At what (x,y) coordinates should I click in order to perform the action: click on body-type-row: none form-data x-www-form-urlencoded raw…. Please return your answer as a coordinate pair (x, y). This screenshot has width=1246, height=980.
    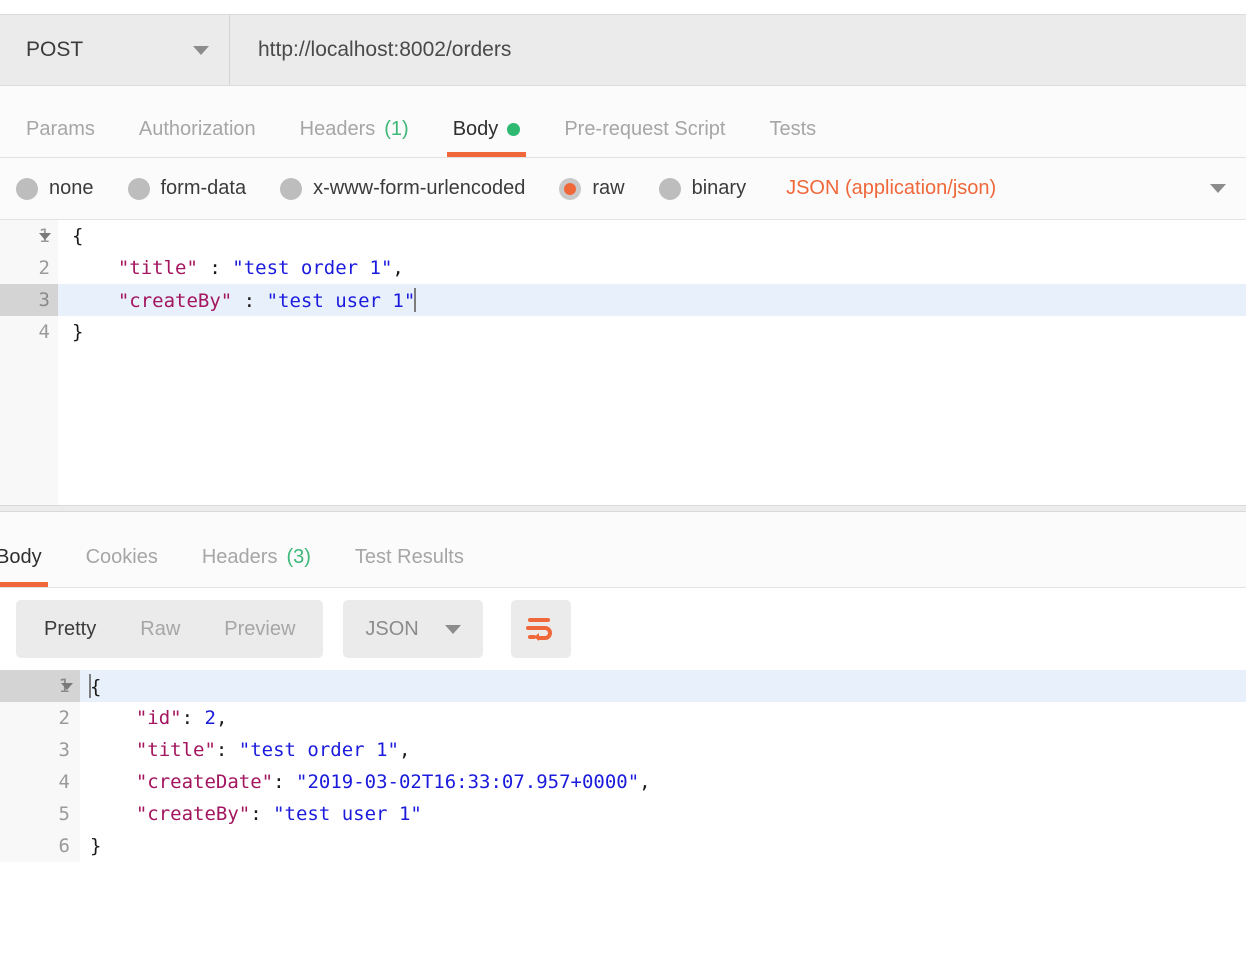
    Looking at the image, I should click on (623, 189).